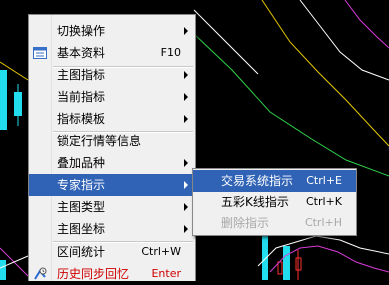 The image size is (389, 285). Describe the element at coordinates (81, 119) in the screenshot. I see `menu-item-label: 指标模板` at that location.